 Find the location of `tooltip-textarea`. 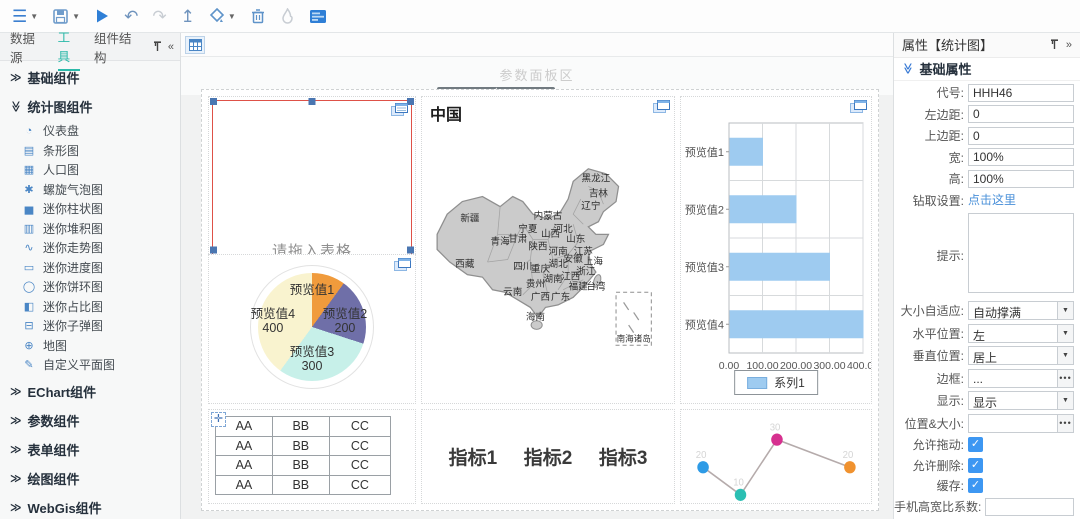

tooltip-textarea is located at coordinates (1021, 252).